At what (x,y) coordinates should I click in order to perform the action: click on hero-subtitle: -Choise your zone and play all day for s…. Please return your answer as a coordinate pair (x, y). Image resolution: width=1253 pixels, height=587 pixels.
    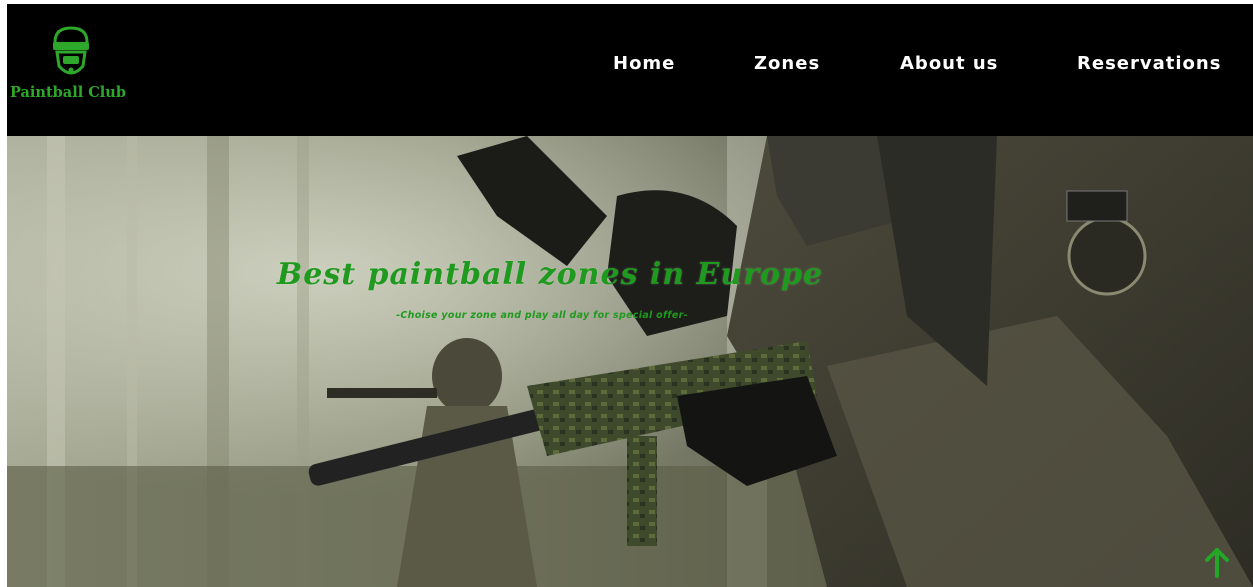
    Looking at the image, I should click on (542, 315).